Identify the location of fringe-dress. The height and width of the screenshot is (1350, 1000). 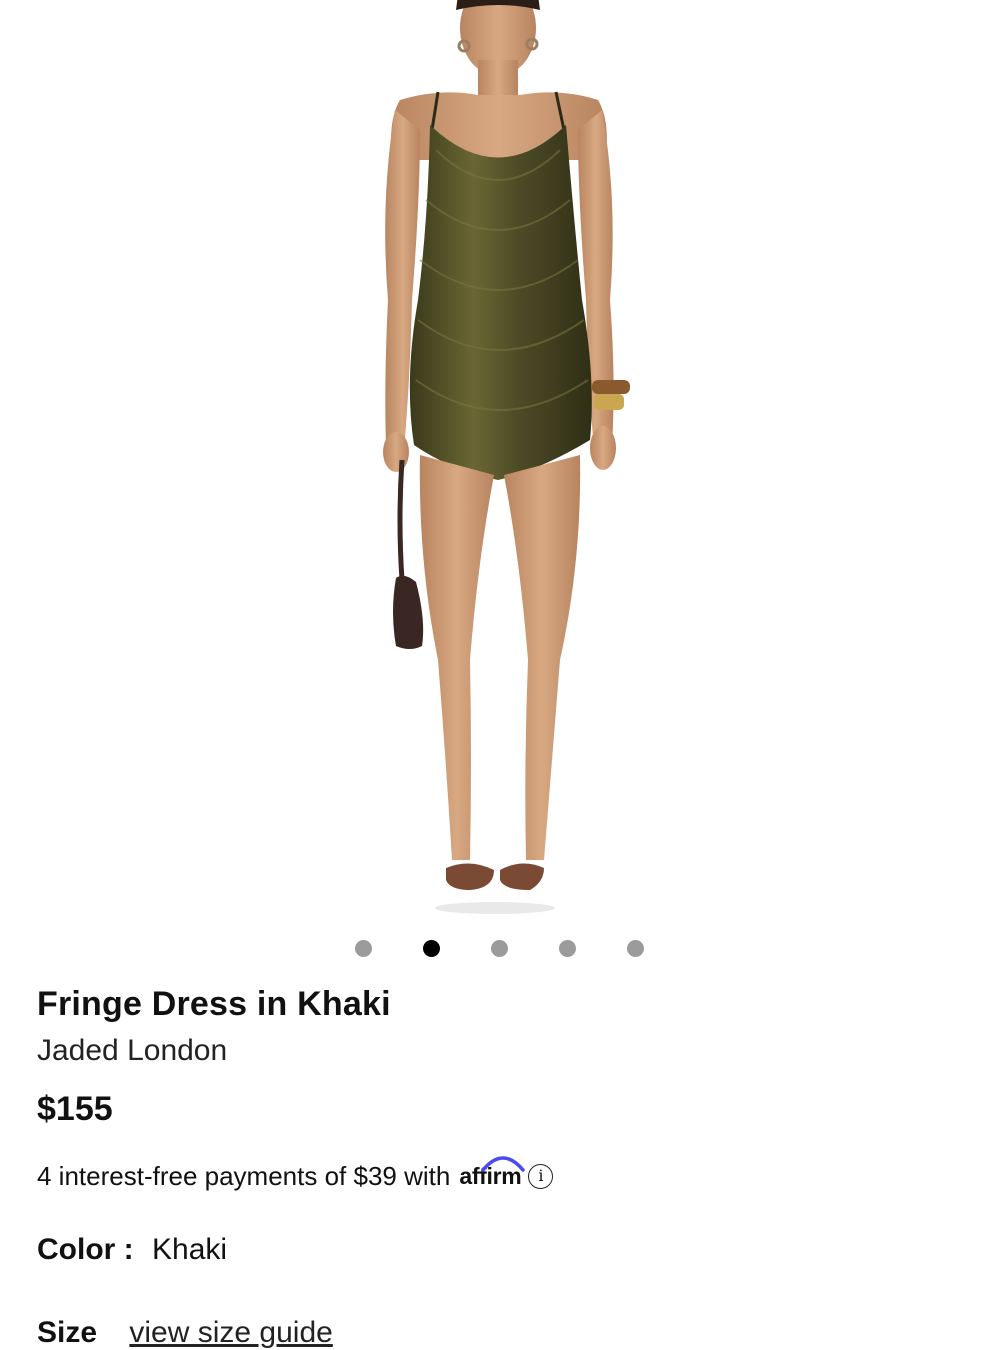
(500, 302).